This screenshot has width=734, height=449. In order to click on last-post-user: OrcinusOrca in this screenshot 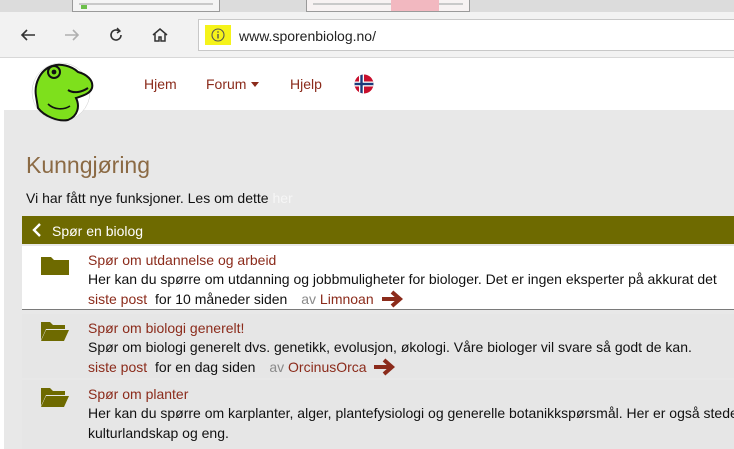, I will do `click(327, 367)`.